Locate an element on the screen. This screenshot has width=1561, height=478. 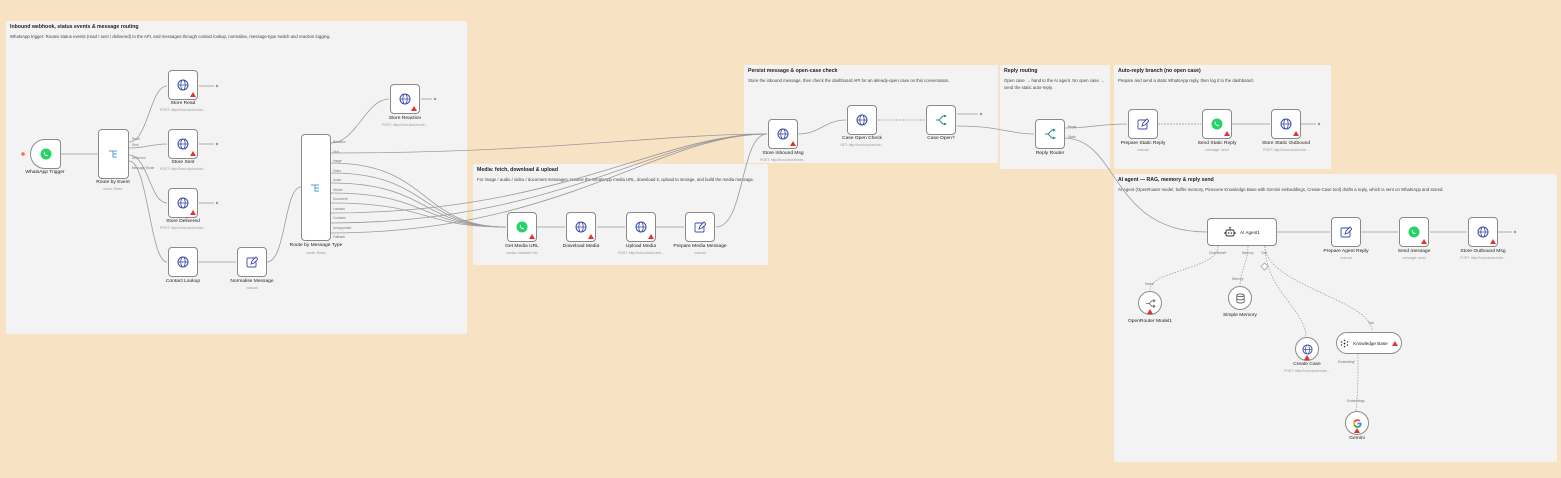
port-tool: Tool is located at coordinates (1264, 253).